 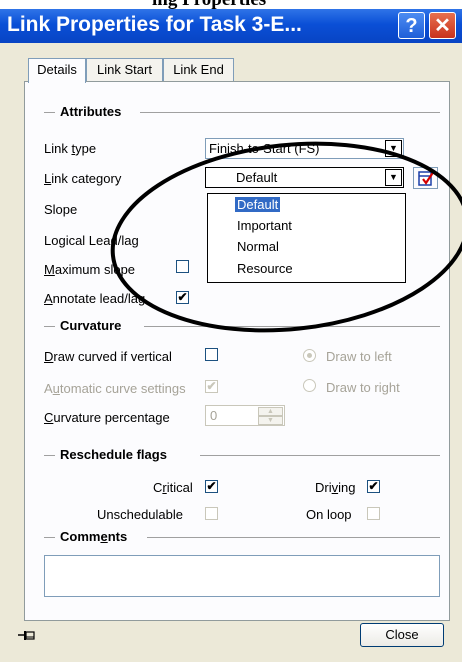 What do you see at coordinates (402, 635) in the screenshot?
I see `close-button: Close` at bounding box center [402, 635].